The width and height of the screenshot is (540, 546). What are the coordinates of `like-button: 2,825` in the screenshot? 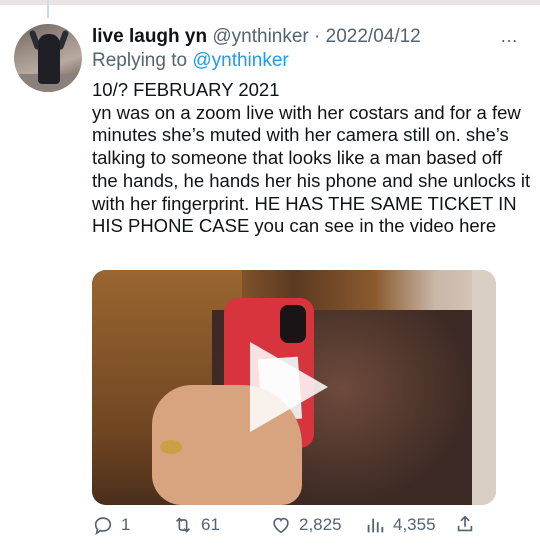 It's located at (306, 525).